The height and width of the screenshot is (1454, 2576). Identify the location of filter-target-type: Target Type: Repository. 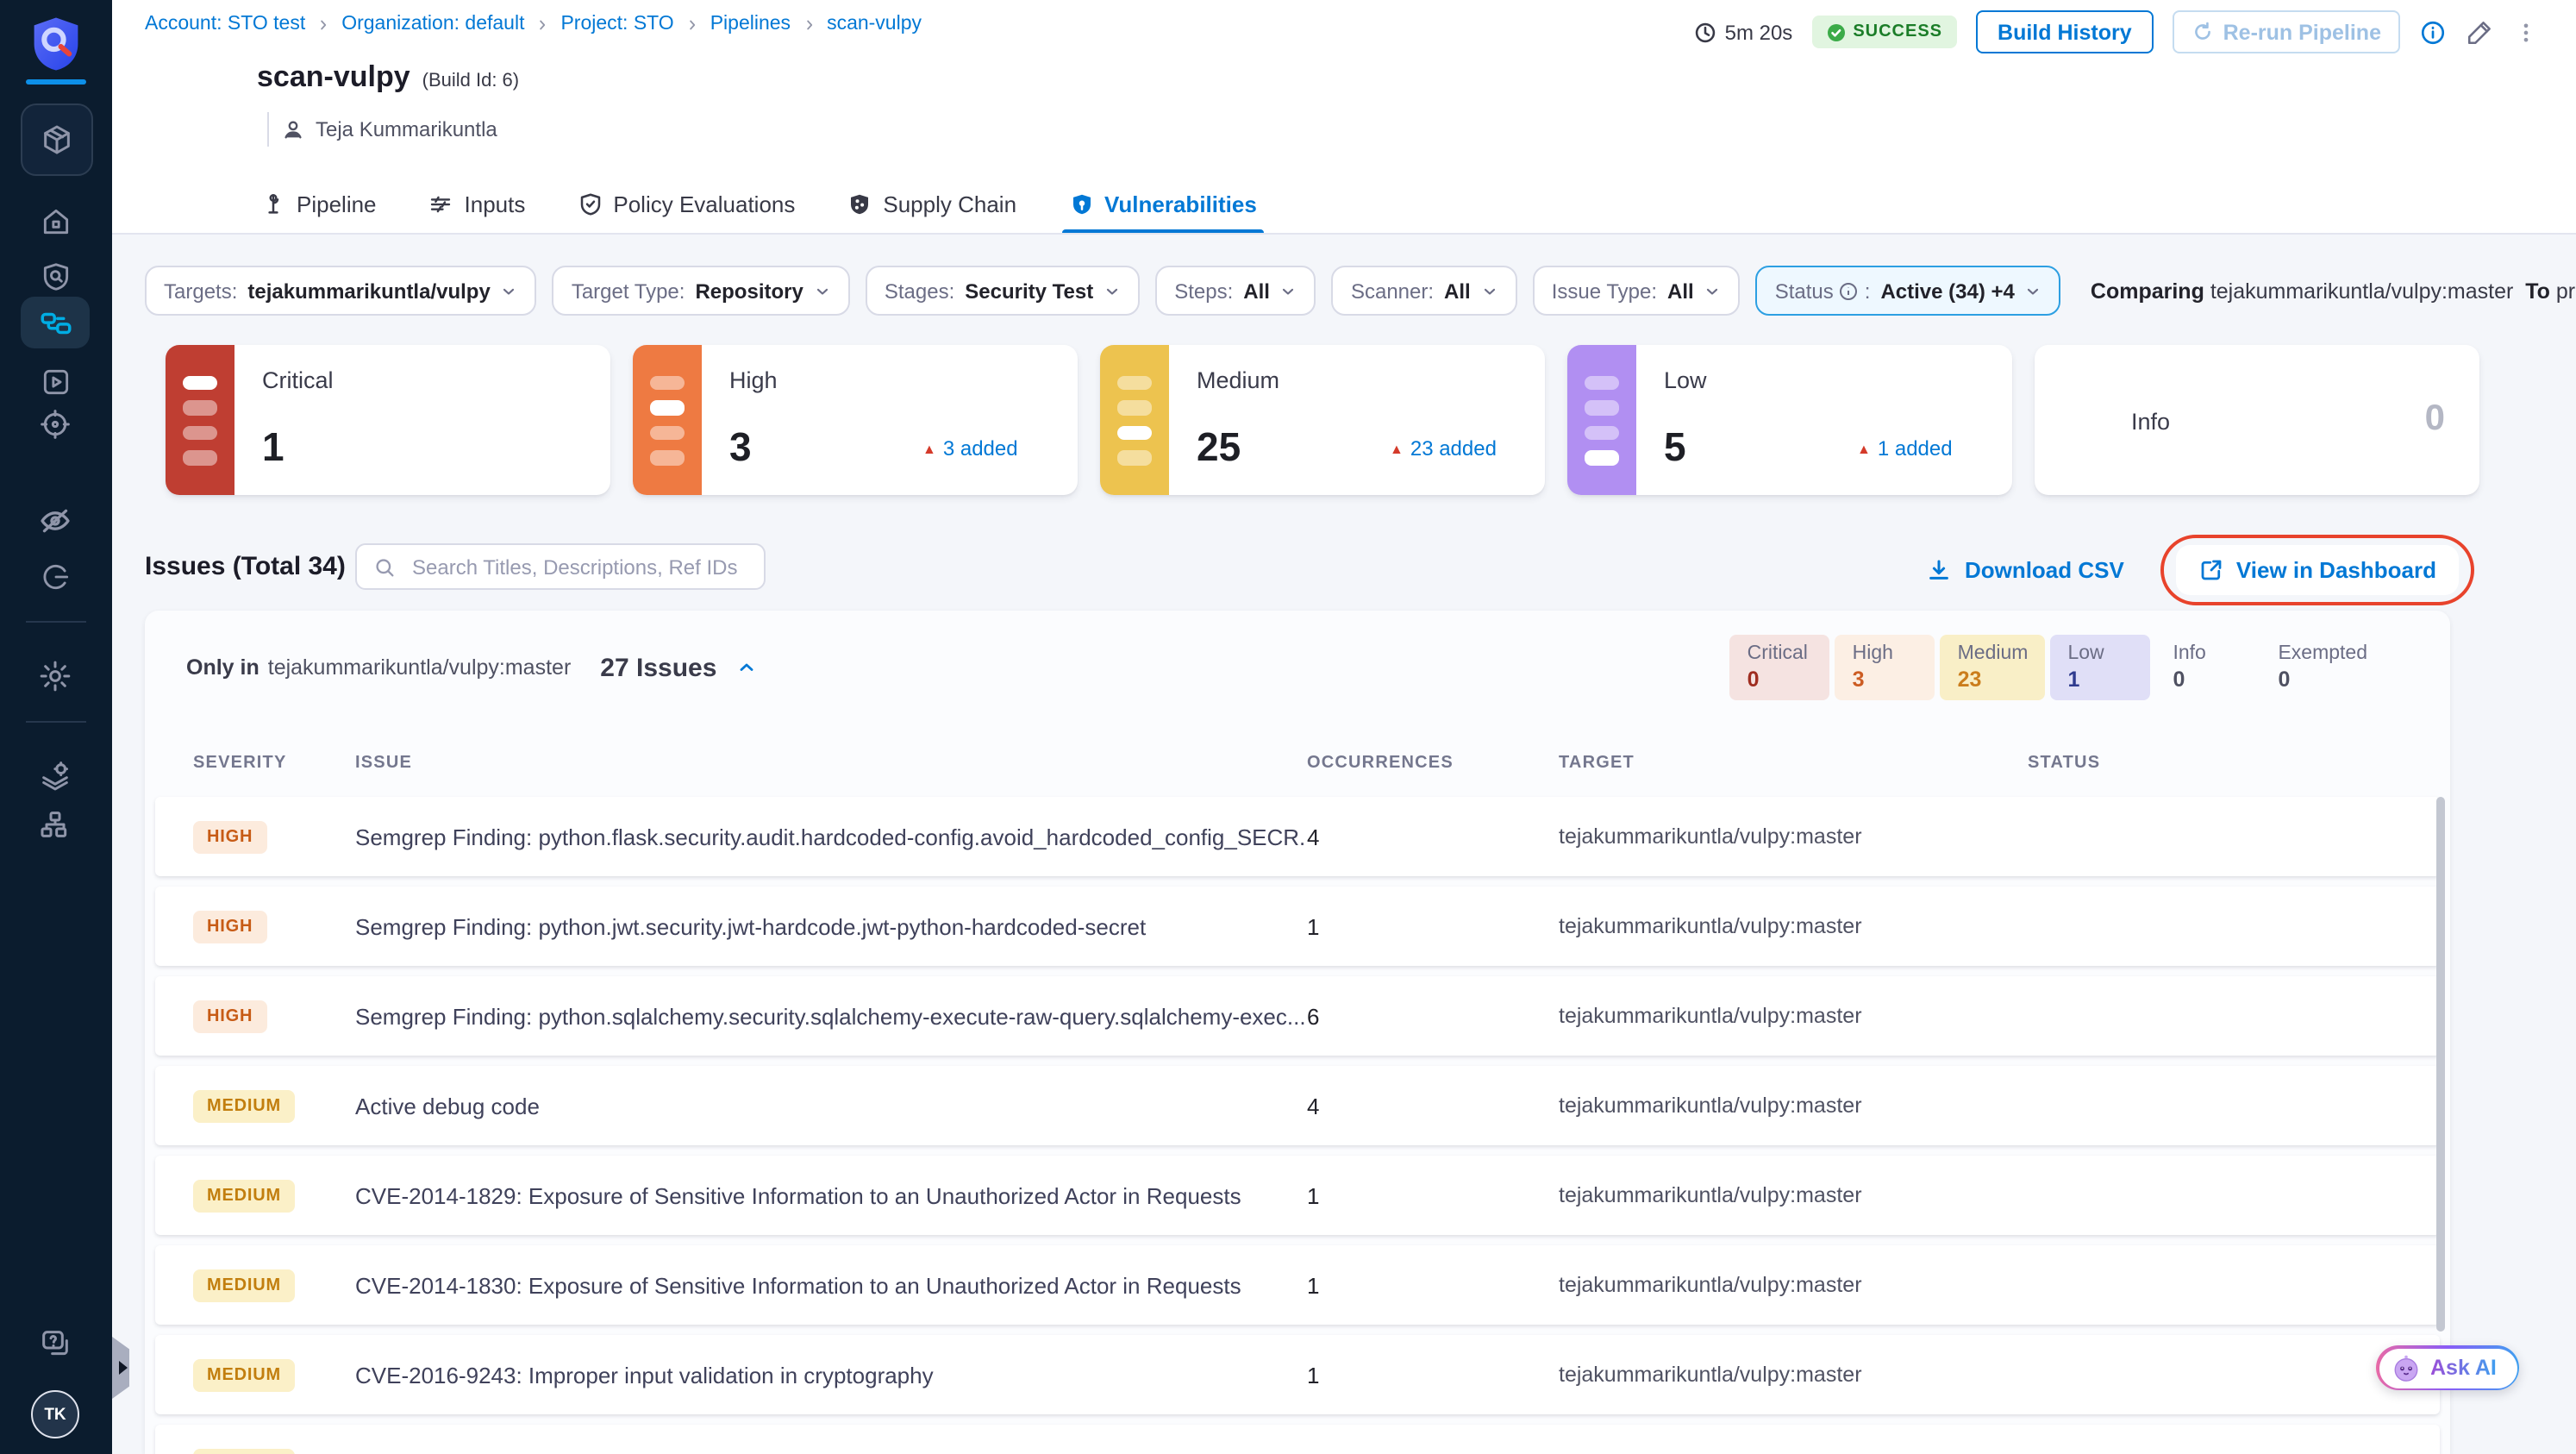
(701, 291).